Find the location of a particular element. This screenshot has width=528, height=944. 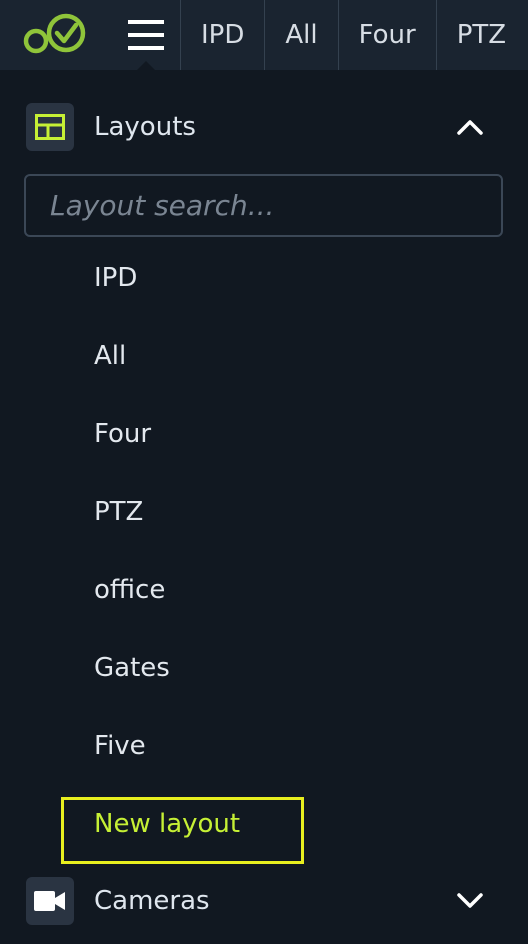

tab-all: All is located at coordinates (300, 35).